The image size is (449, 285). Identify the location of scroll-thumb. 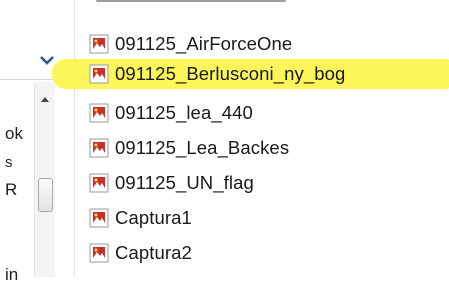
(45, 195).